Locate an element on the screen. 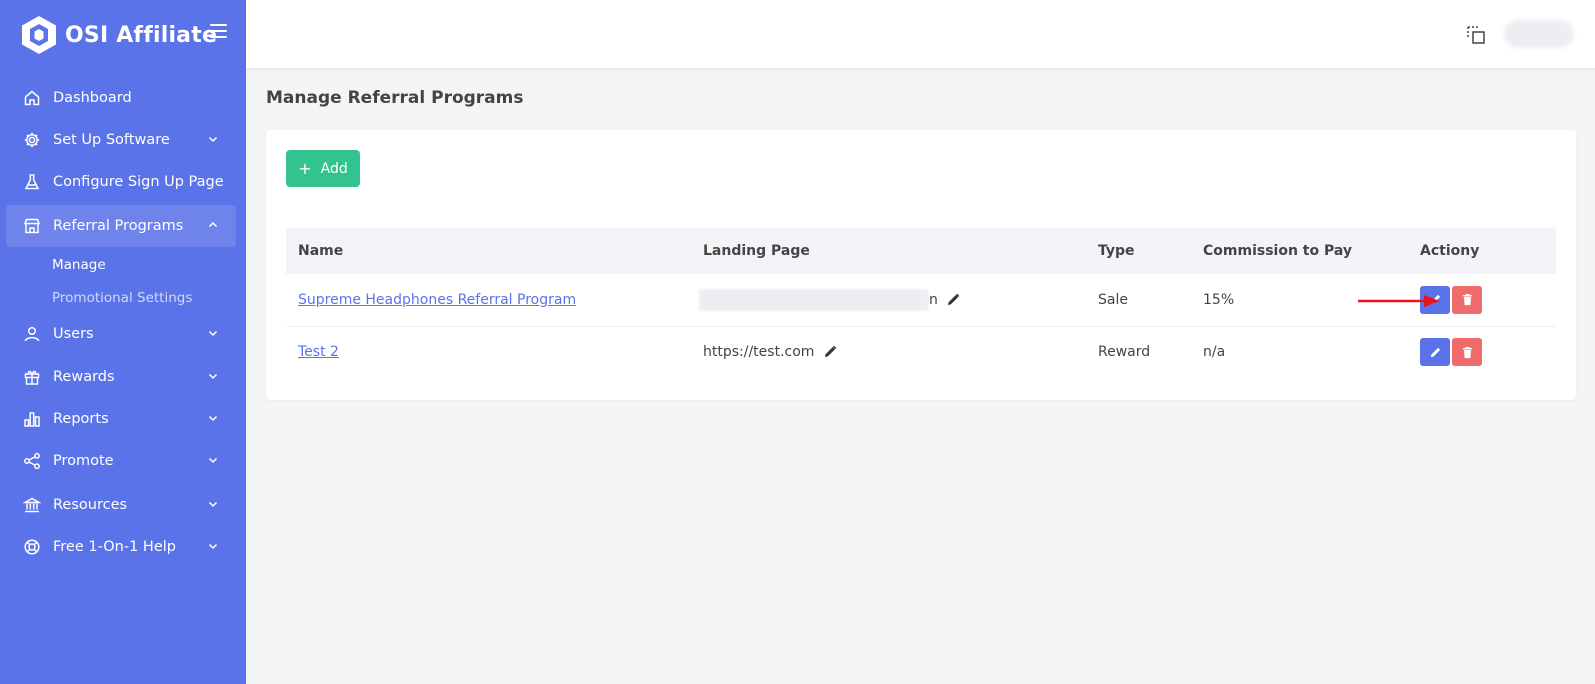  gear-icon is located at coordinates (32, 140).